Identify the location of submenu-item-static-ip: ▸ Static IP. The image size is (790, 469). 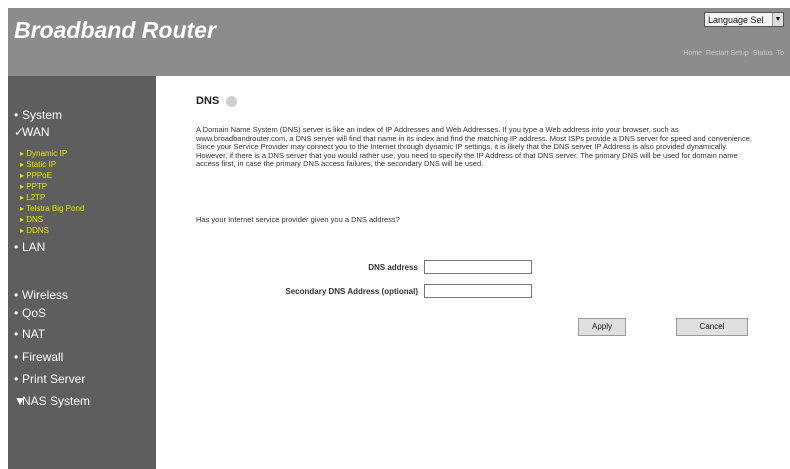
(38, 164).